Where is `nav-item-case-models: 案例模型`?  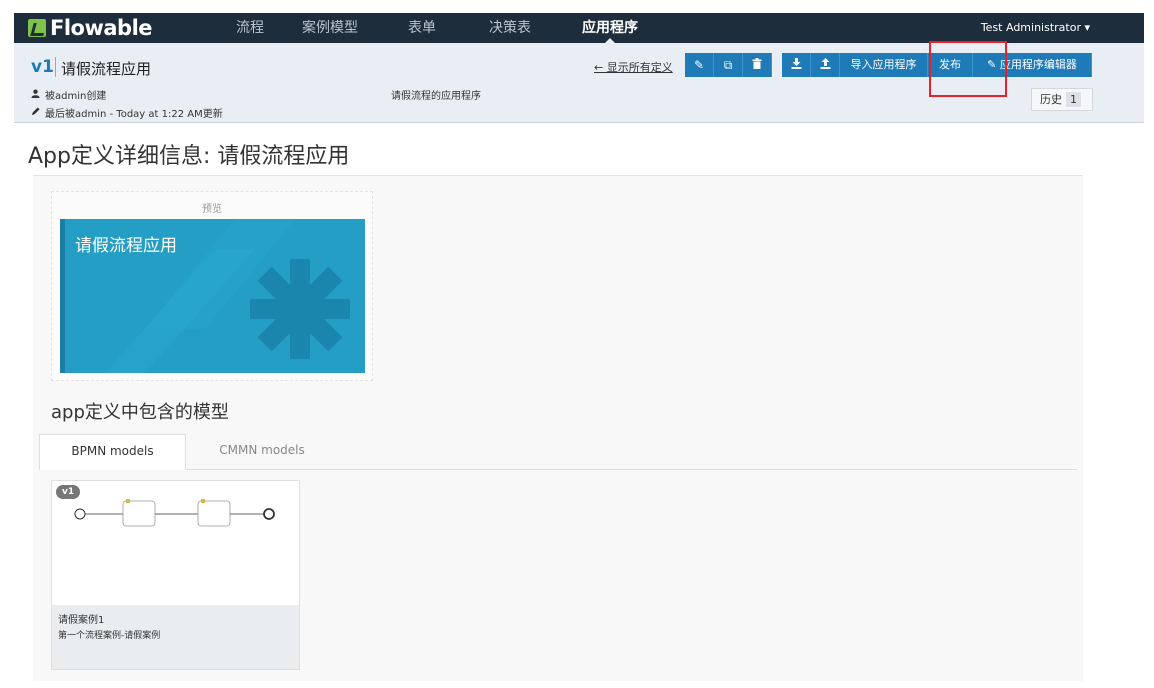 nav-item-case-models: 案例模型 is located at coordinates (330, 28).